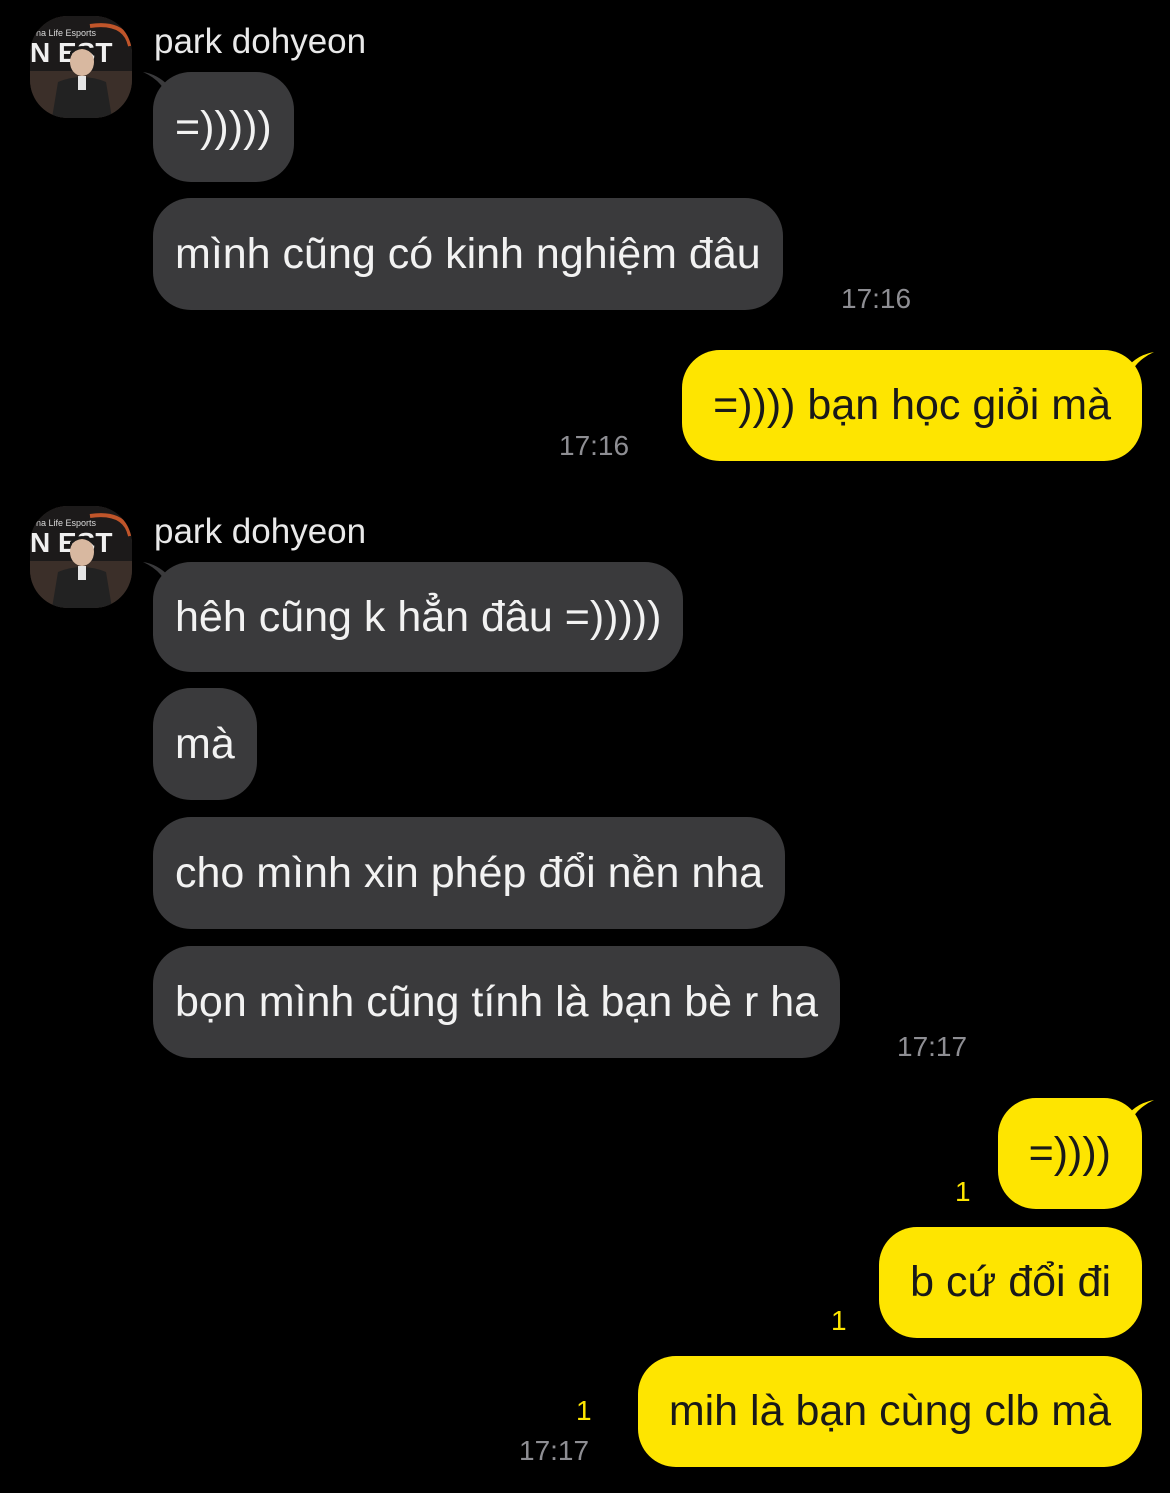 This screenshot has height=1493, width=1170. I want to click on message-text: mih là bạn cùng clb mà, so click(889, 1411).